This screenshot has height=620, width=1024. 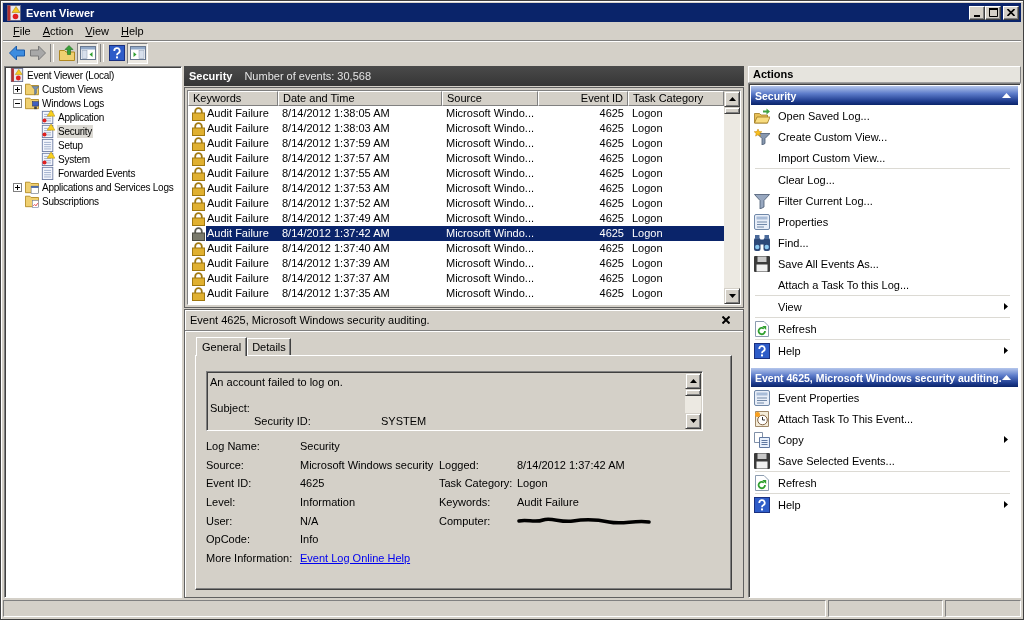 I want to click on field-label: User:, so click(x=220, y=520).